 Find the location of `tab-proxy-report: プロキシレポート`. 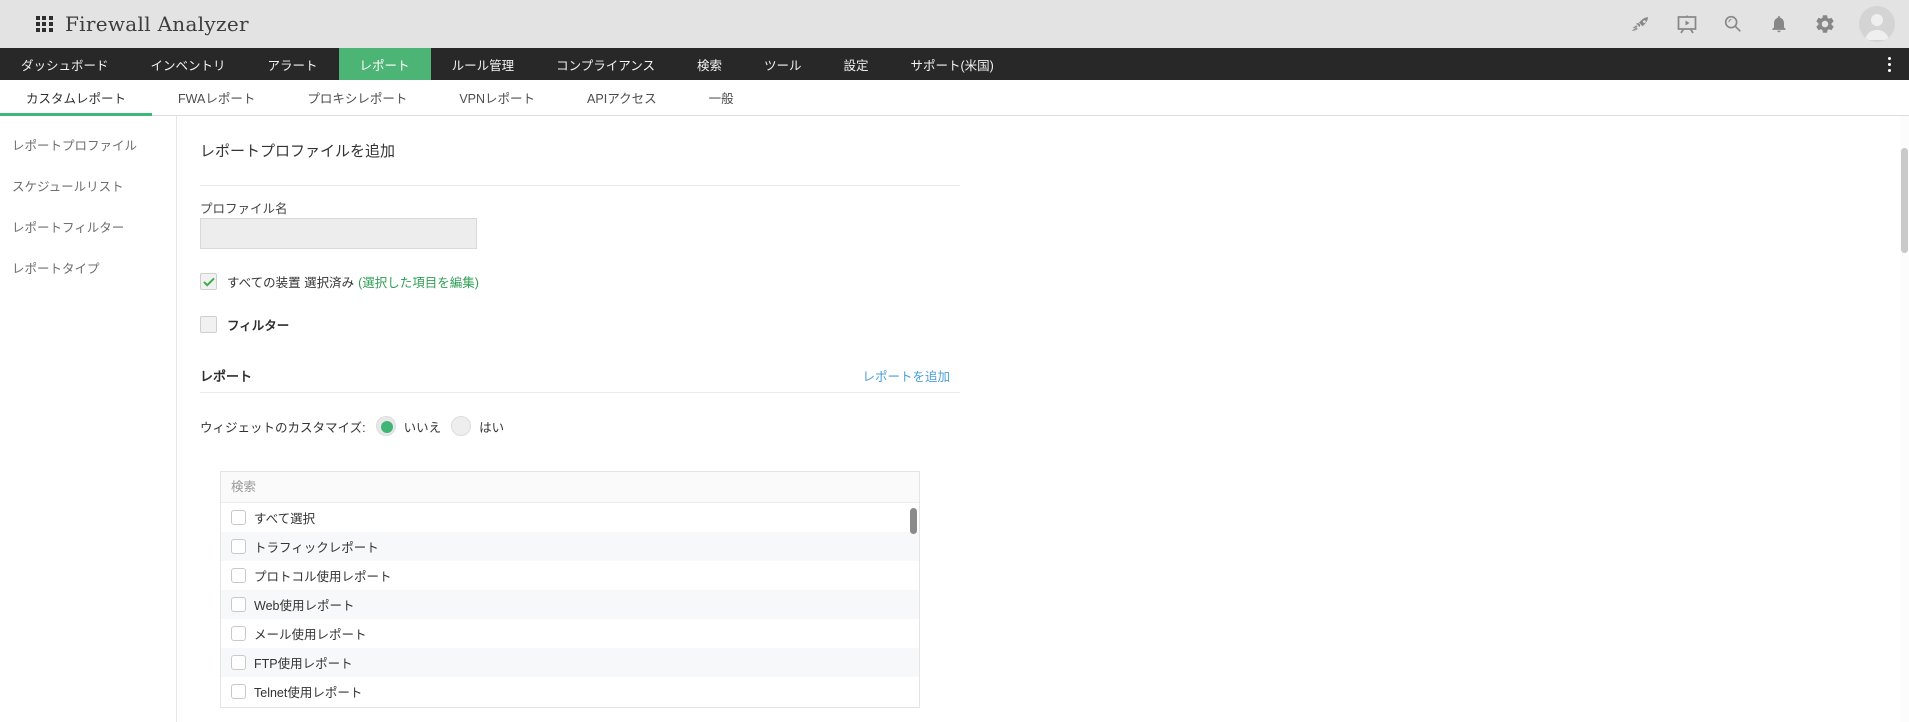

tab-proxy-report: プロキシレポート is located at coordinates (357, 97).